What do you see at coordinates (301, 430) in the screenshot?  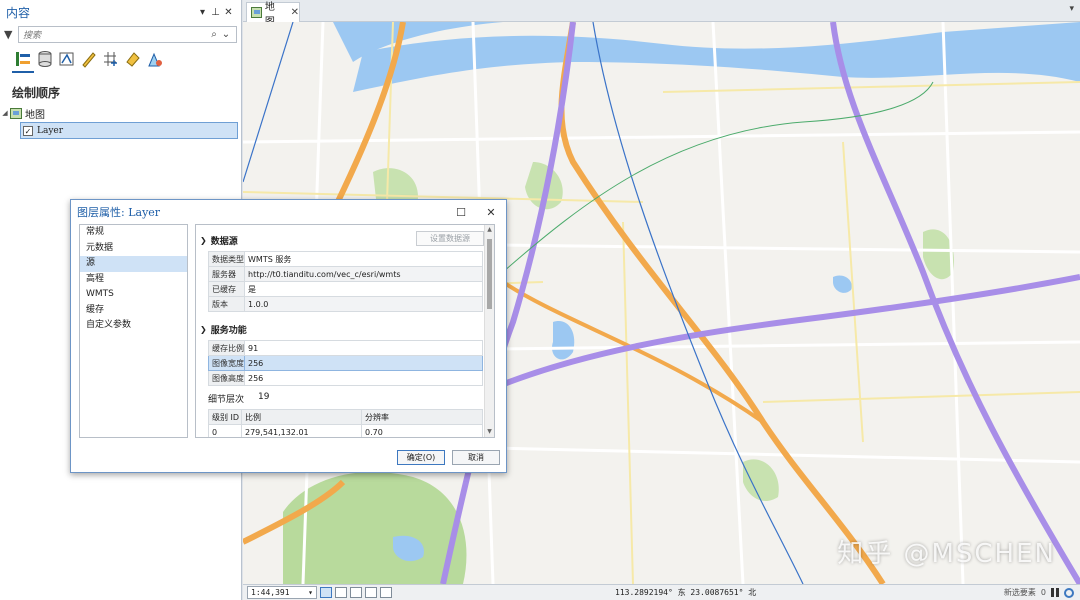 I see `level-scale-cell: 279,541,132.01` at bounding box center [301, 430].